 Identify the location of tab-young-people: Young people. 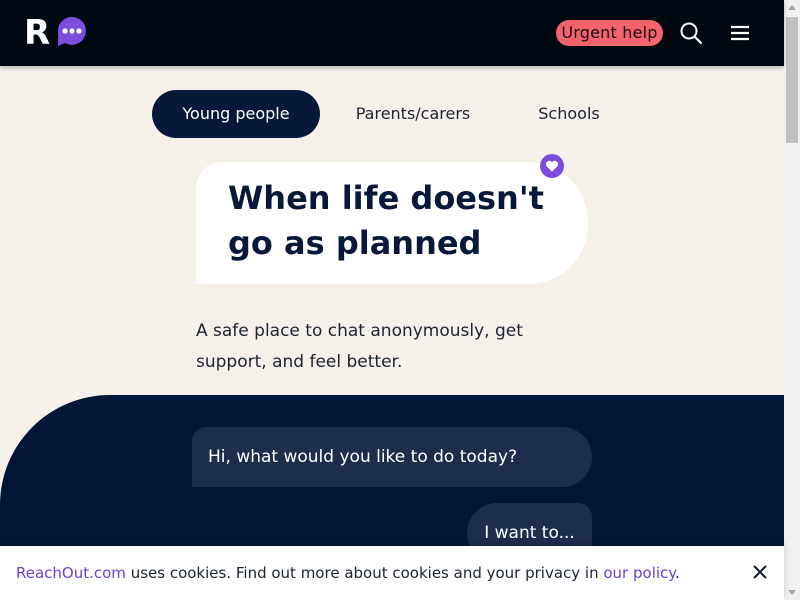
(236, 114).